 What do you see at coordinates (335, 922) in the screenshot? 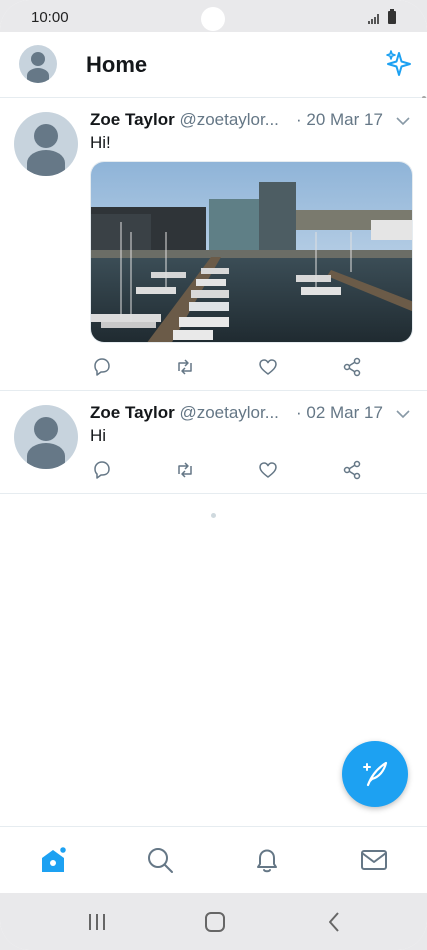
I see `back-icon` at bounding box center [335, 922].